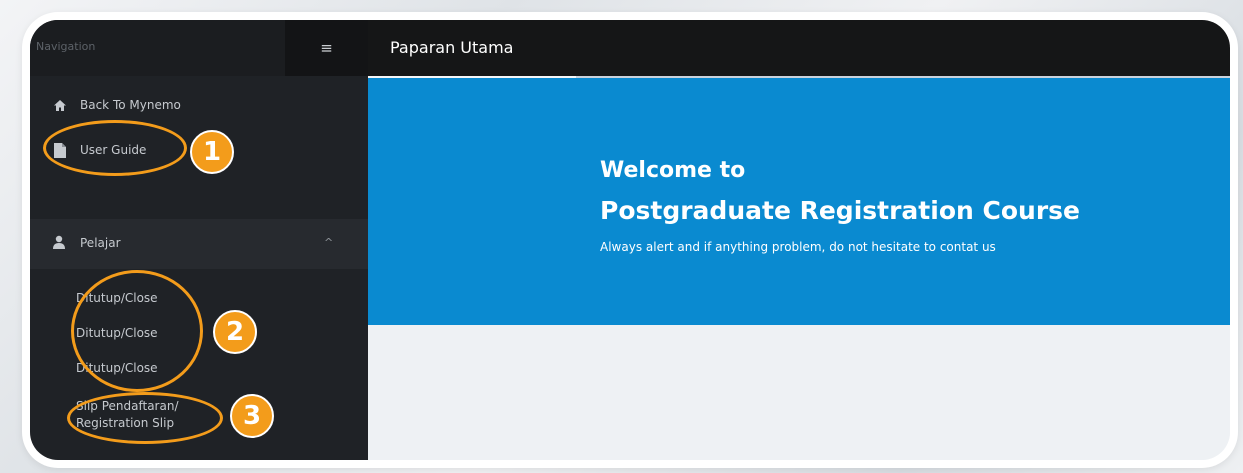  I want to click on sidebar-section-pelajar: Pelajar ^, so click(199, 244).